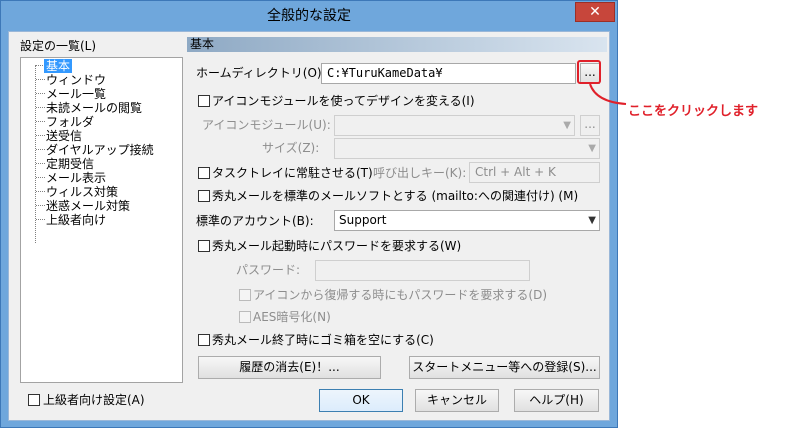 The width and height of the screenshot is (790, 428). I want to click on pw-restore-checkbox, so click(245, 295).